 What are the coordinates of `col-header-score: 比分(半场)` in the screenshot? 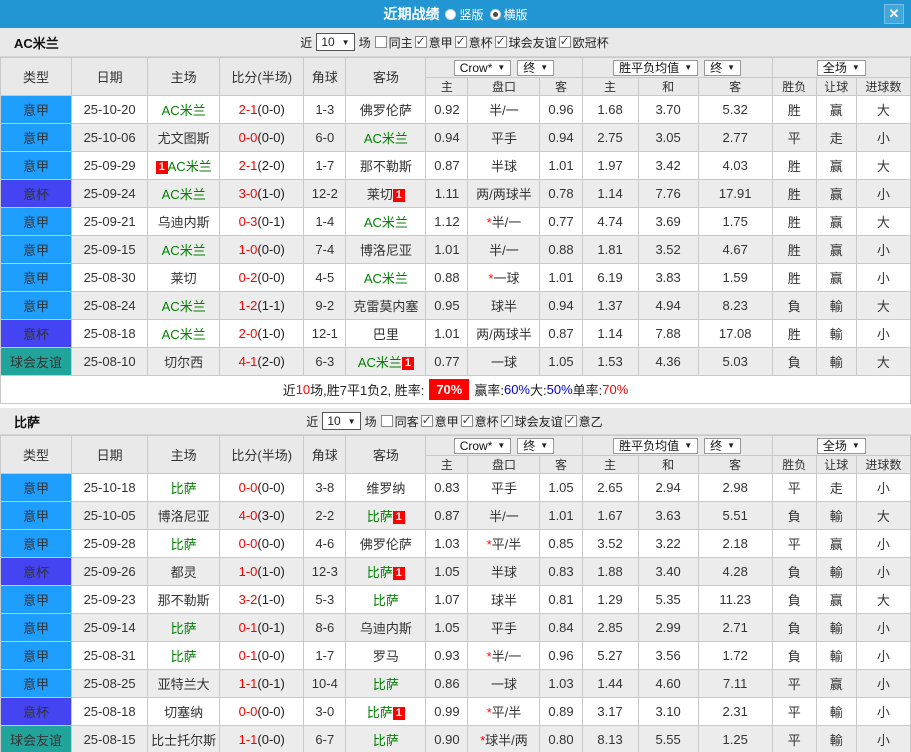 It's located at (262, 454).